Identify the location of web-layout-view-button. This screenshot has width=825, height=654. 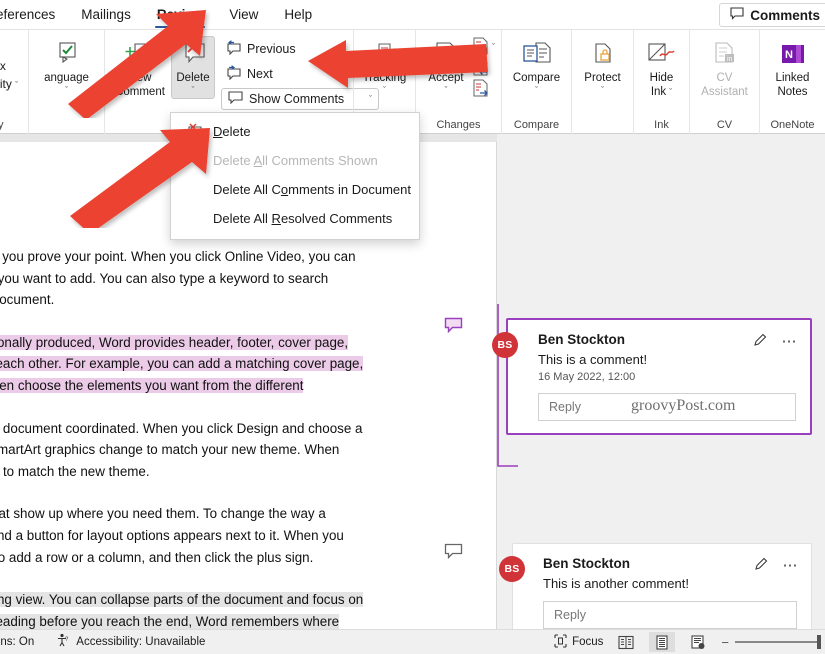
(698, 642).